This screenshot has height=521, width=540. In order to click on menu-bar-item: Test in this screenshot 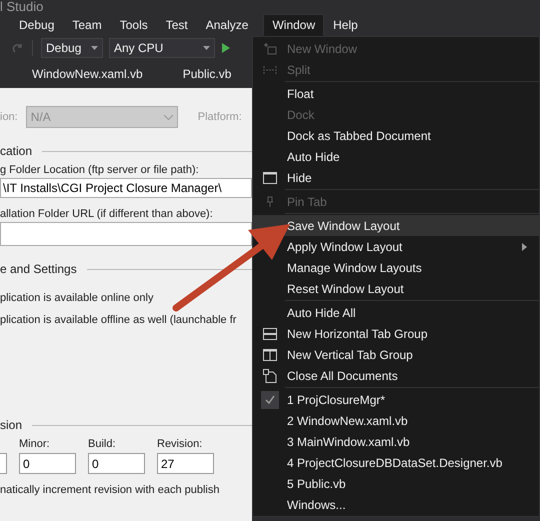, I will do `click(176, 25)`.